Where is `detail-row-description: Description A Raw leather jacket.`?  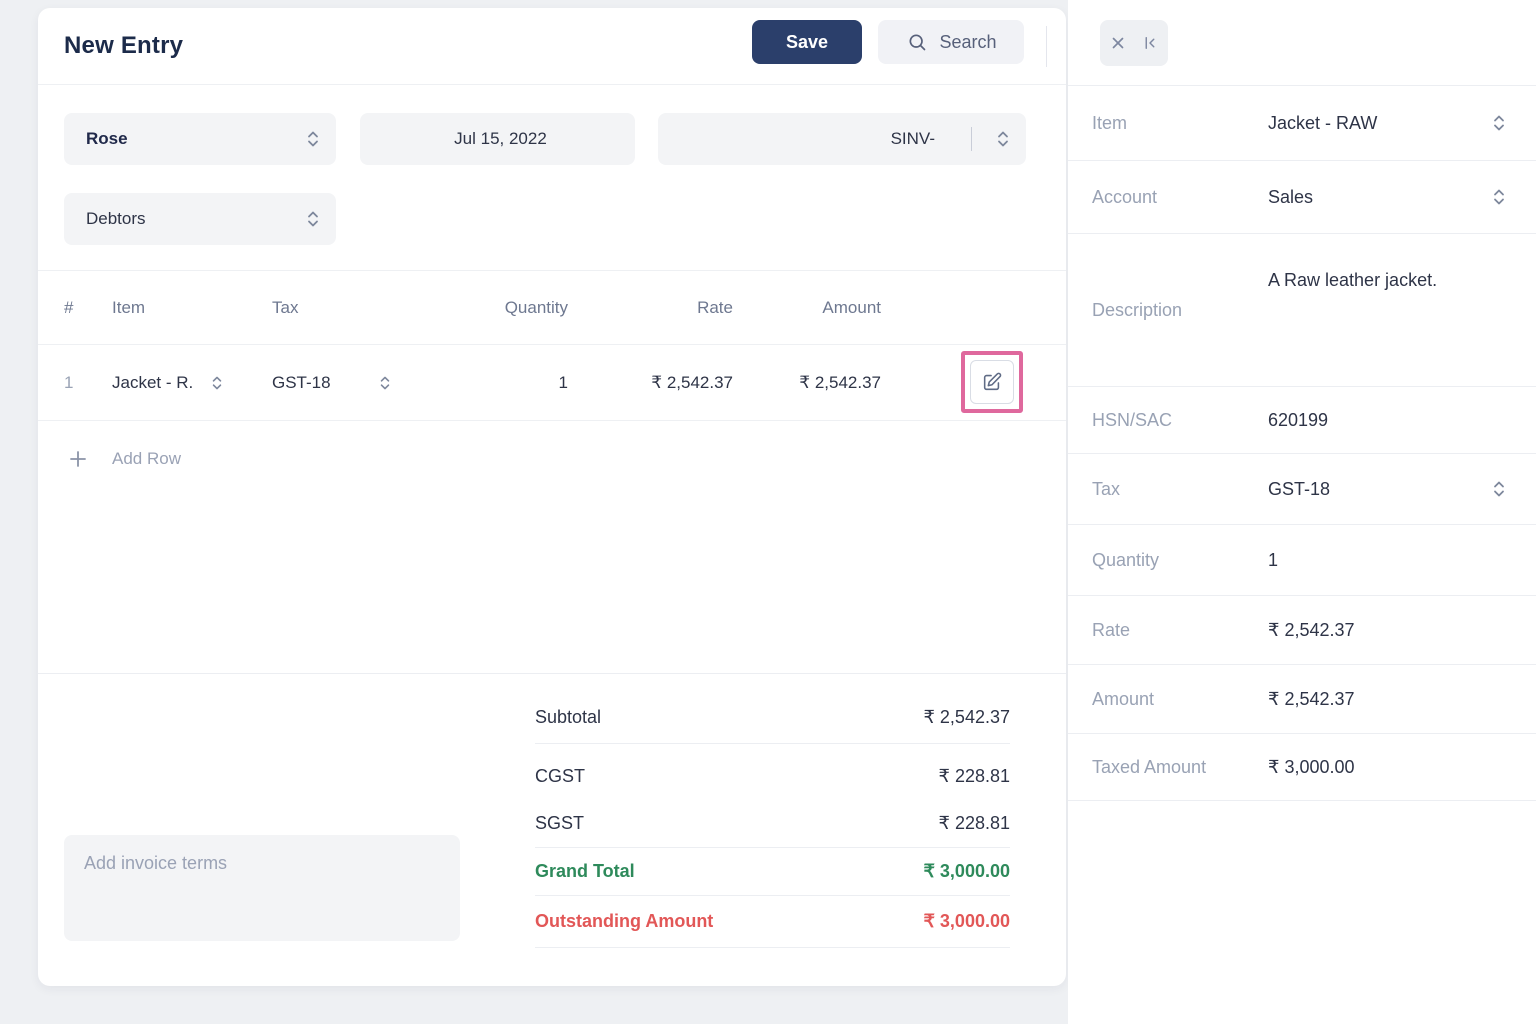
detail-row-description: Description A Raw leather jacket. is located at coordinates (1302, 310).